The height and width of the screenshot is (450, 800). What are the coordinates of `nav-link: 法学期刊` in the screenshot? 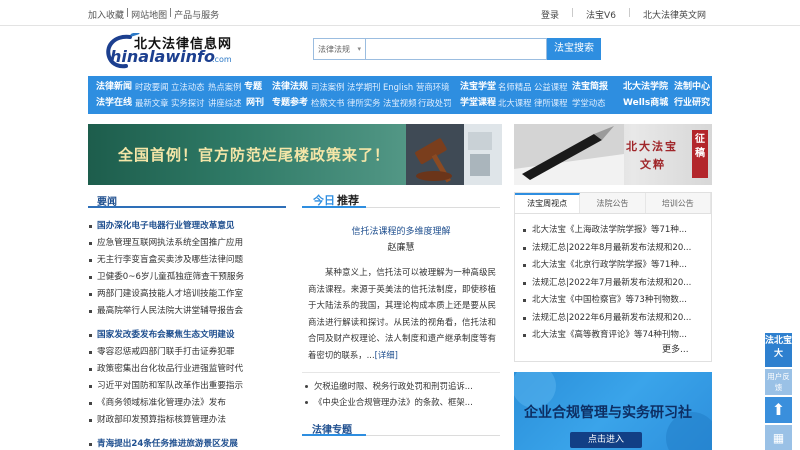 It's located at (364, 87).